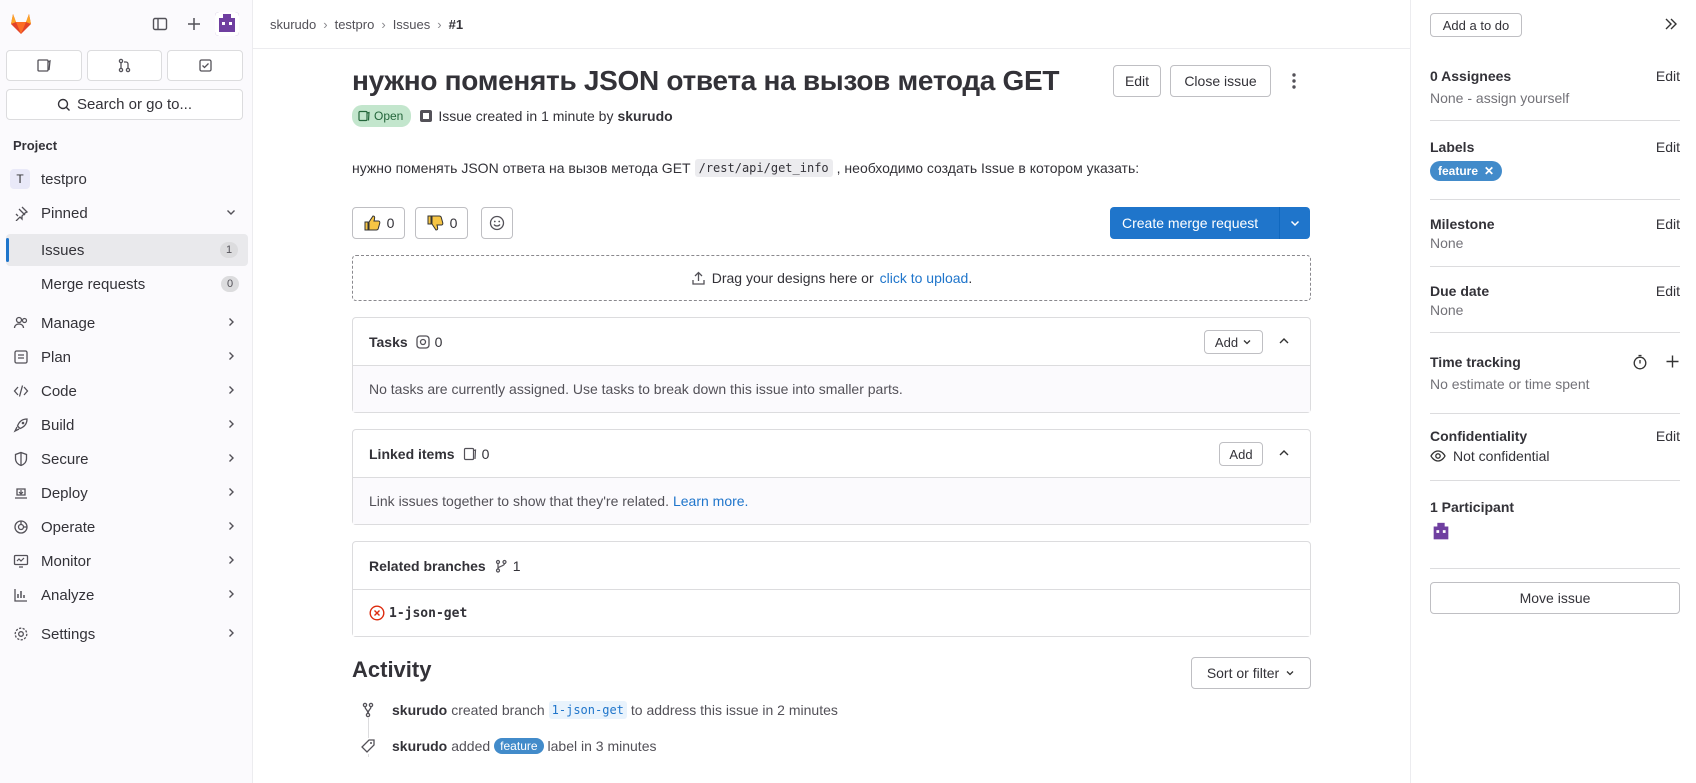 Image resolution: width=1696 pixels, height=783 pixels. I want to click on thumbs-up-icon, so click(372, 223).